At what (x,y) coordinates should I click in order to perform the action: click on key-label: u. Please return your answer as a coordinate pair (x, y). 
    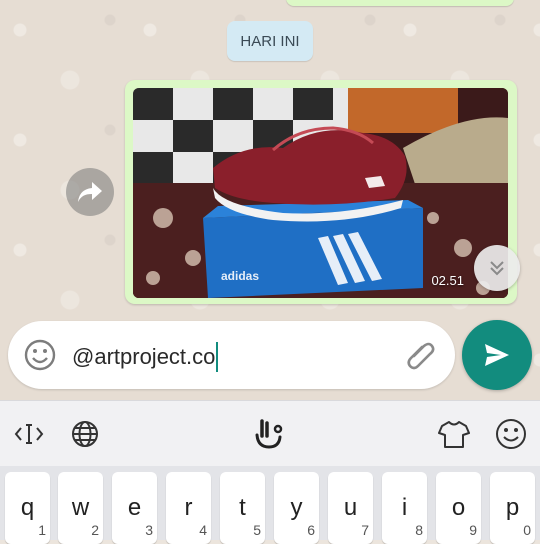
    Looking at the image, I should click on (350, 507).